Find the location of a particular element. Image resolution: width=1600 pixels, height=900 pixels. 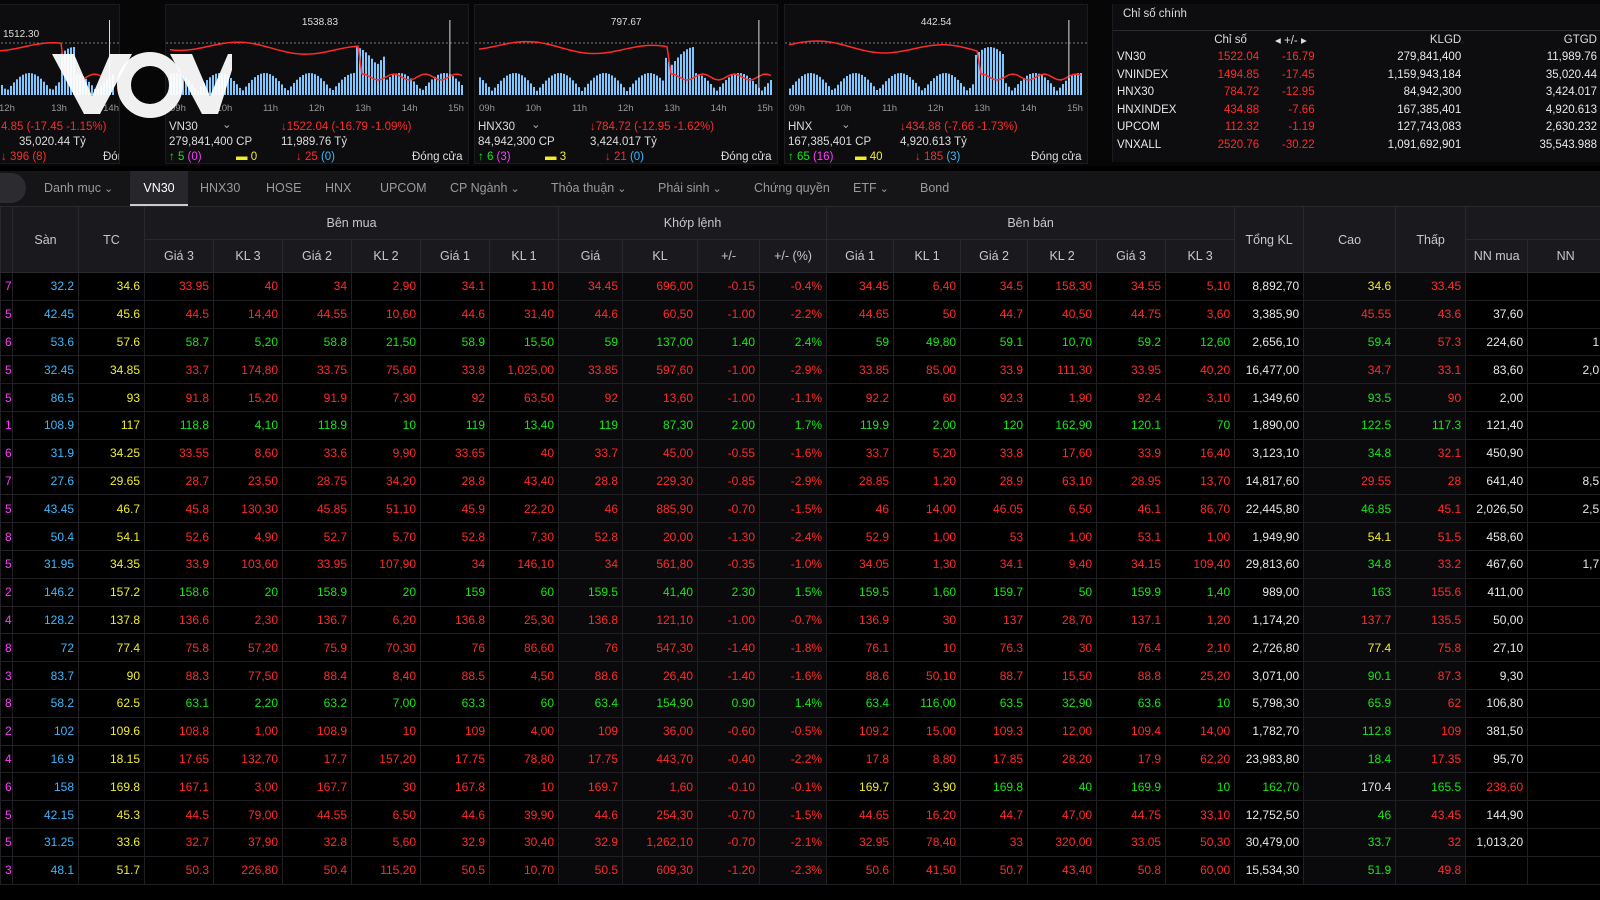

stock-cell: 1,00 is located at coordinates (927, 536).